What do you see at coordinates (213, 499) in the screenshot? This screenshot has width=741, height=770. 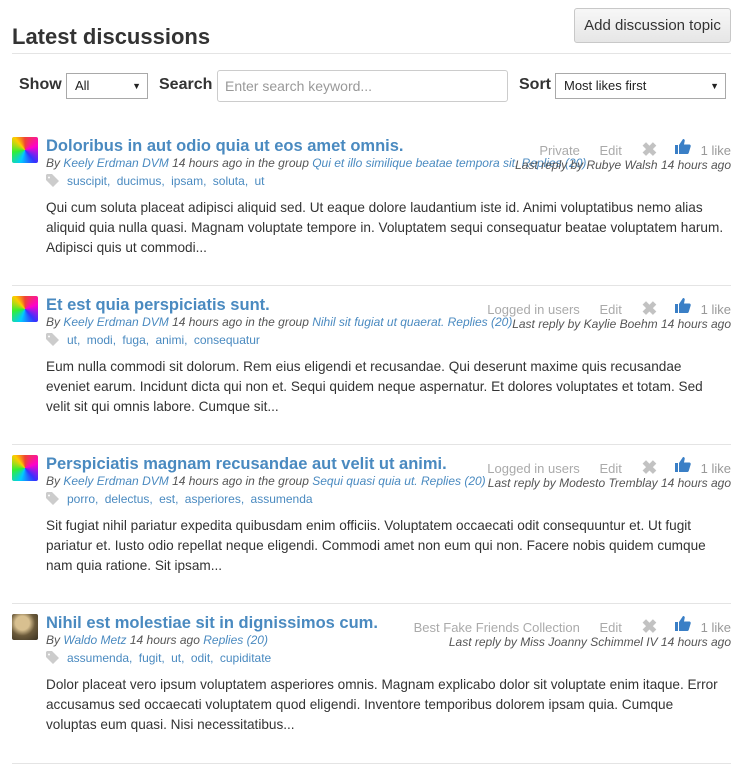 I see `tag-link: asperiores` at bounding box center [213, 499].